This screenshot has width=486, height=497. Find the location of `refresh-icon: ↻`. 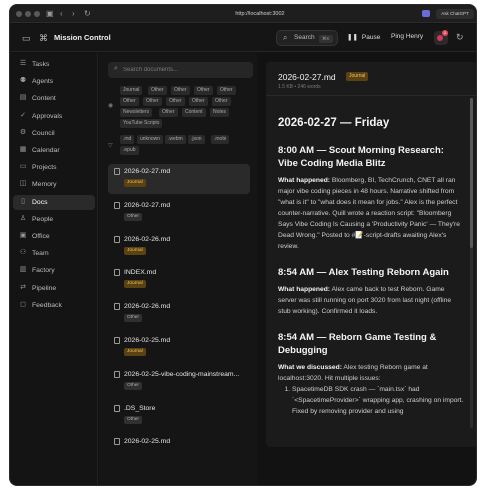

refresh-icon: ↻ is located at coordinates (460, 37).